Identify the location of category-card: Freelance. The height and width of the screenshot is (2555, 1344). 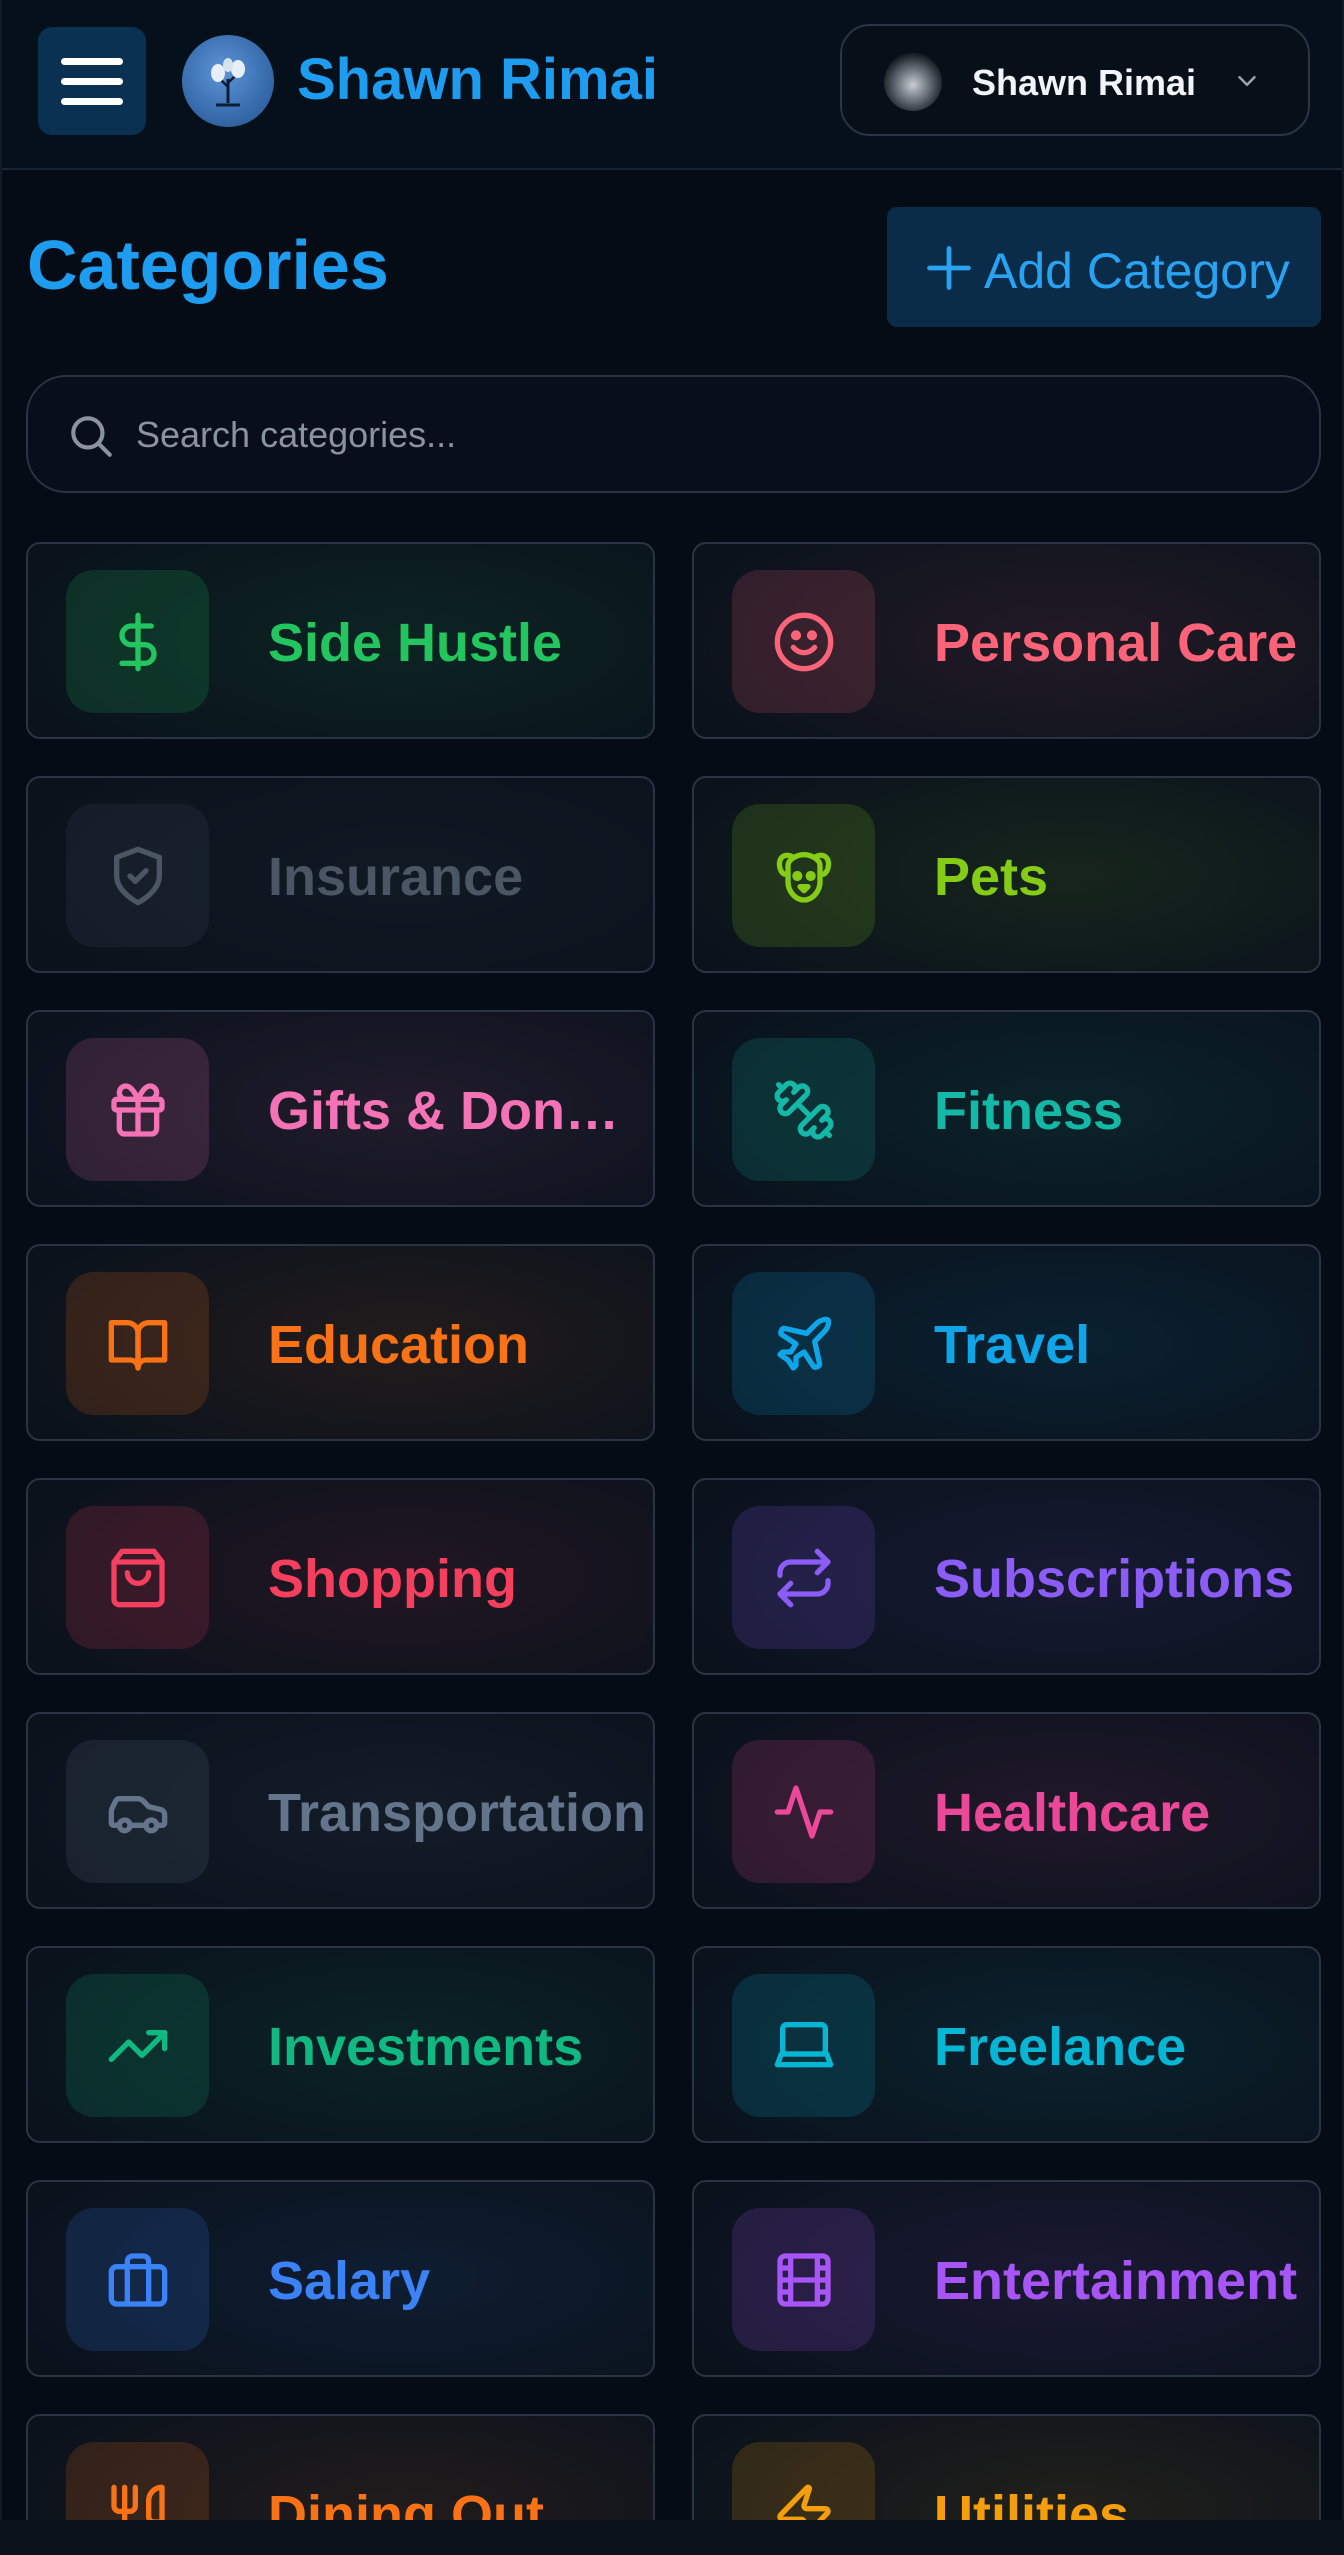
(1006, 2044).